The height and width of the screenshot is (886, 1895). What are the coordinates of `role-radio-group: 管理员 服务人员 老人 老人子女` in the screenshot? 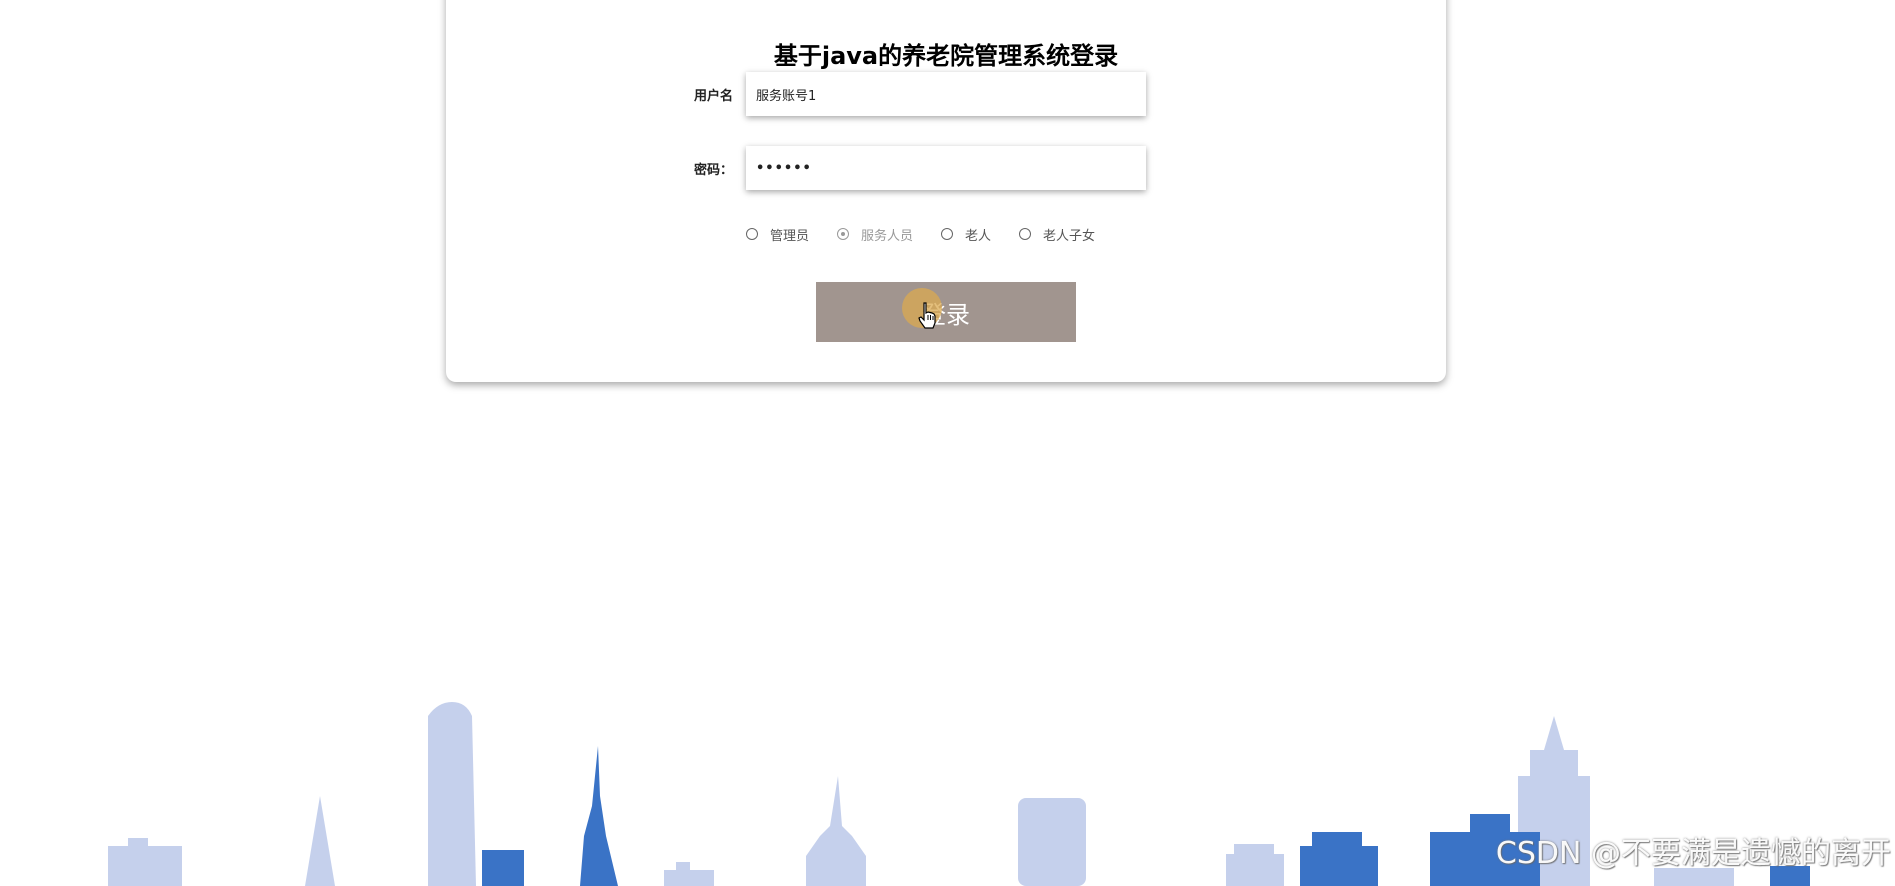 It's located at (934, 234).